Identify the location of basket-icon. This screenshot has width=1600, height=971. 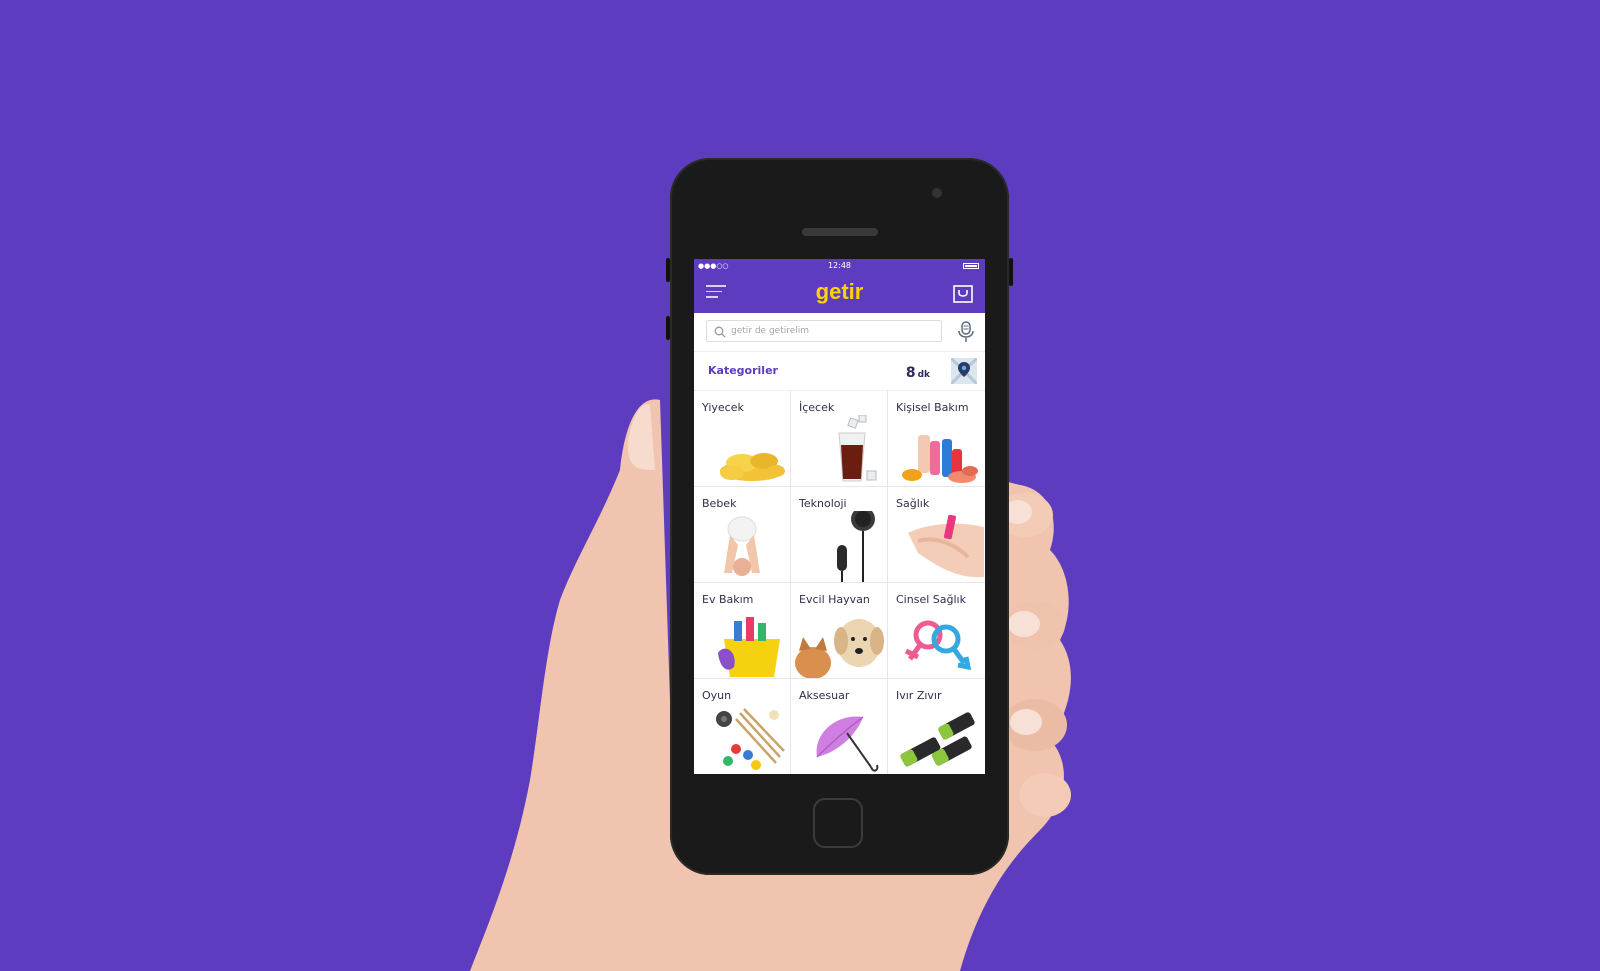
(963, 293).